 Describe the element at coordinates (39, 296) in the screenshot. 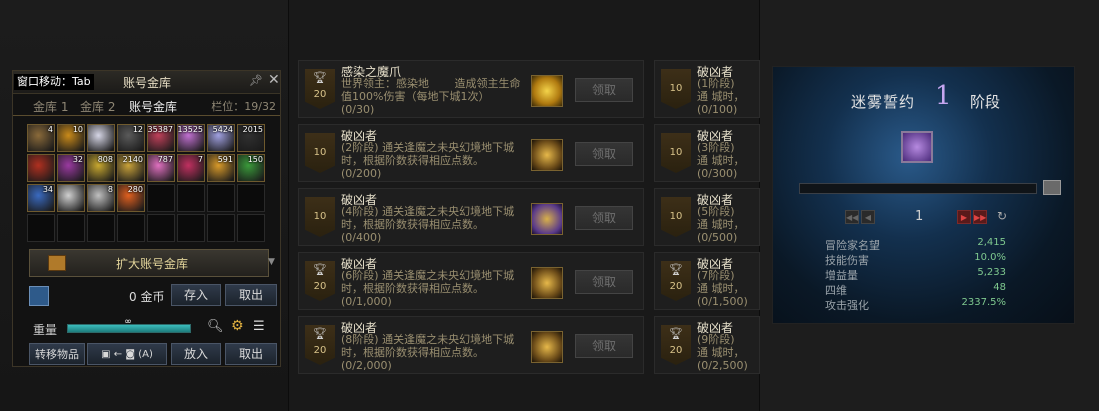

I see `bag-icon` at that location.